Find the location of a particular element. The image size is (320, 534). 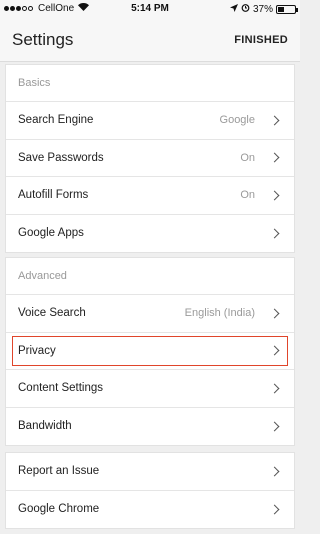

settings-row-report-issue: Report an Issue is located at coordinates (150, 472).